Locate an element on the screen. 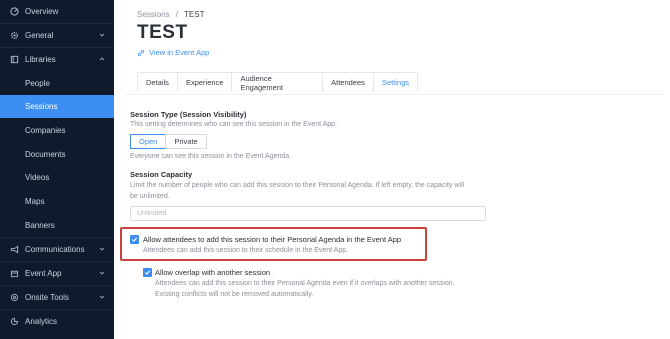 The height and width of the screenshot is (339, 670). sidebar-item-label: General is located at coordinates (39, 35).